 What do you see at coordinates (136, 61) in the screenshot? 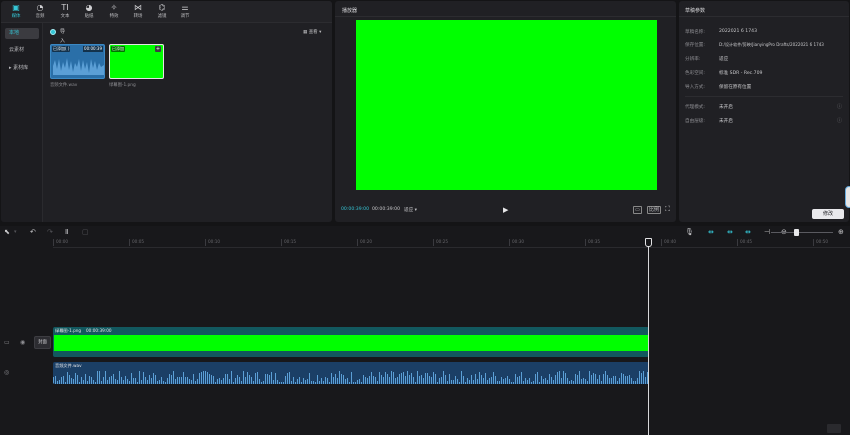
I see `media-item-image: 已添加 +` at bounding box center [136, 61].